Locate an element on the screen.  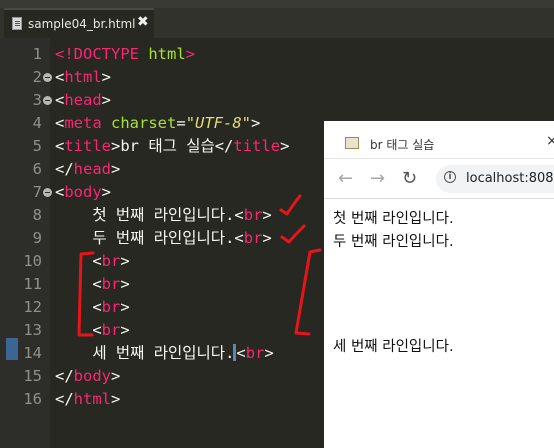
line-number: 2 is located at coordinates (37, 77).